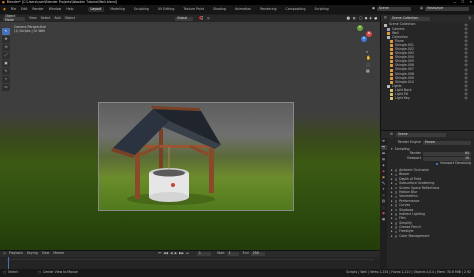  Describe the element at coordinates (16, 253) in the screenshot. I see `timeline-menu-playback: Playback` at that location.